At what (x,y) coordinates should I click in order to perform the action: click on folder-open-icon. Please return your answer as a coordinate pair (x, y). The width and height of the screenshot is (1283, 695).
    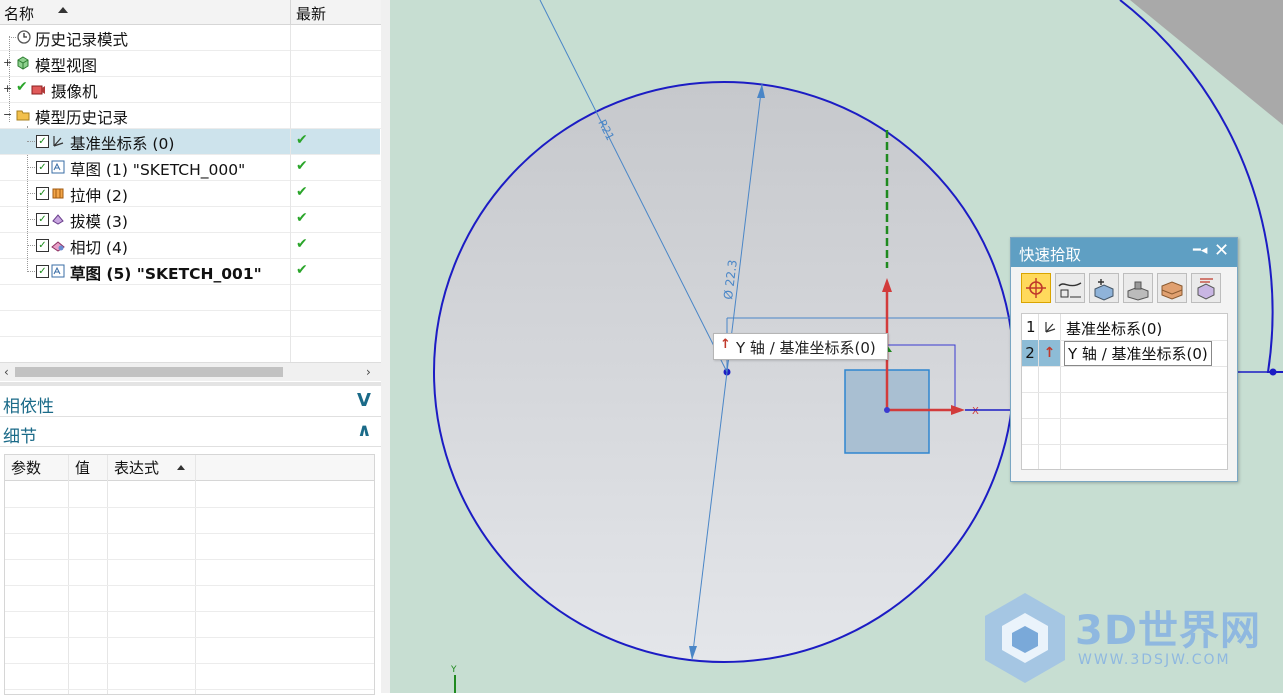
    Looking at the image, I should click on (23, 115).